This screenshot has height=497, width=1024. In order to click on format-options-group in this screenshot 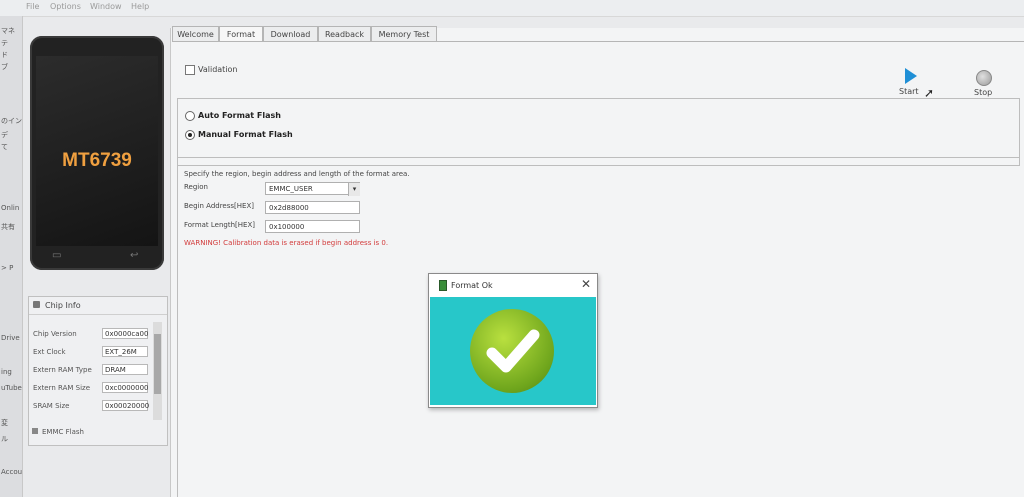, I will do `click(598, 132)`.